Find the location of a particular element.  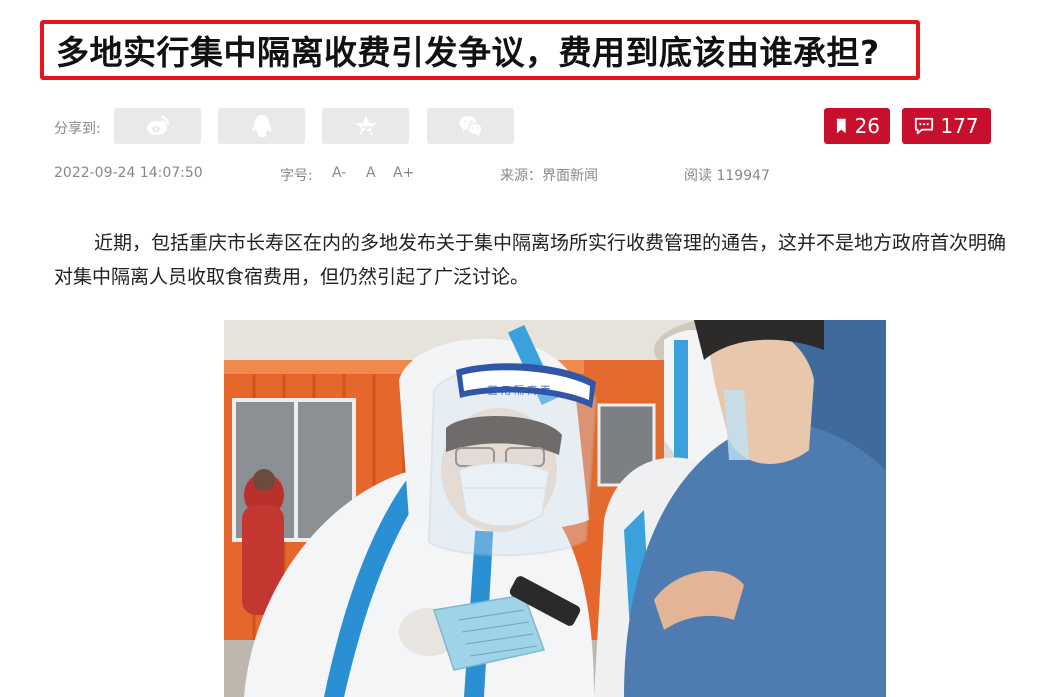

wechat-icon is located at coordinates (471, 126).